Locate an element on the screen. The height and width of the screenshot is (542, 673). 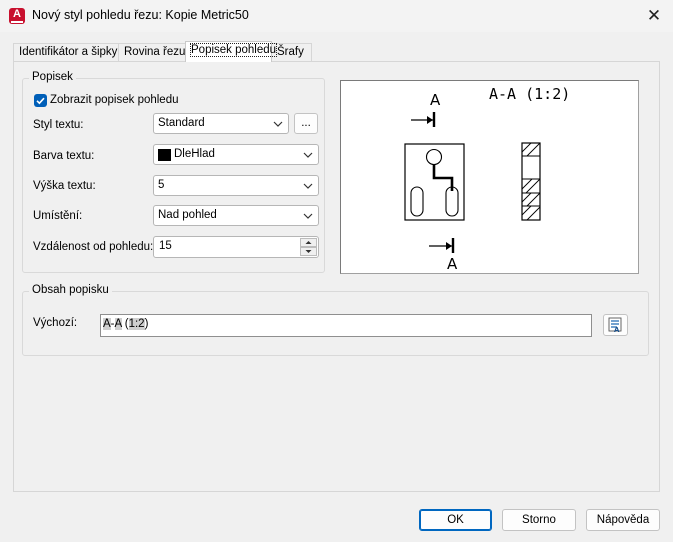
tab-rovina-rezu: Rovina řezu is located at coordinates (152, 52).